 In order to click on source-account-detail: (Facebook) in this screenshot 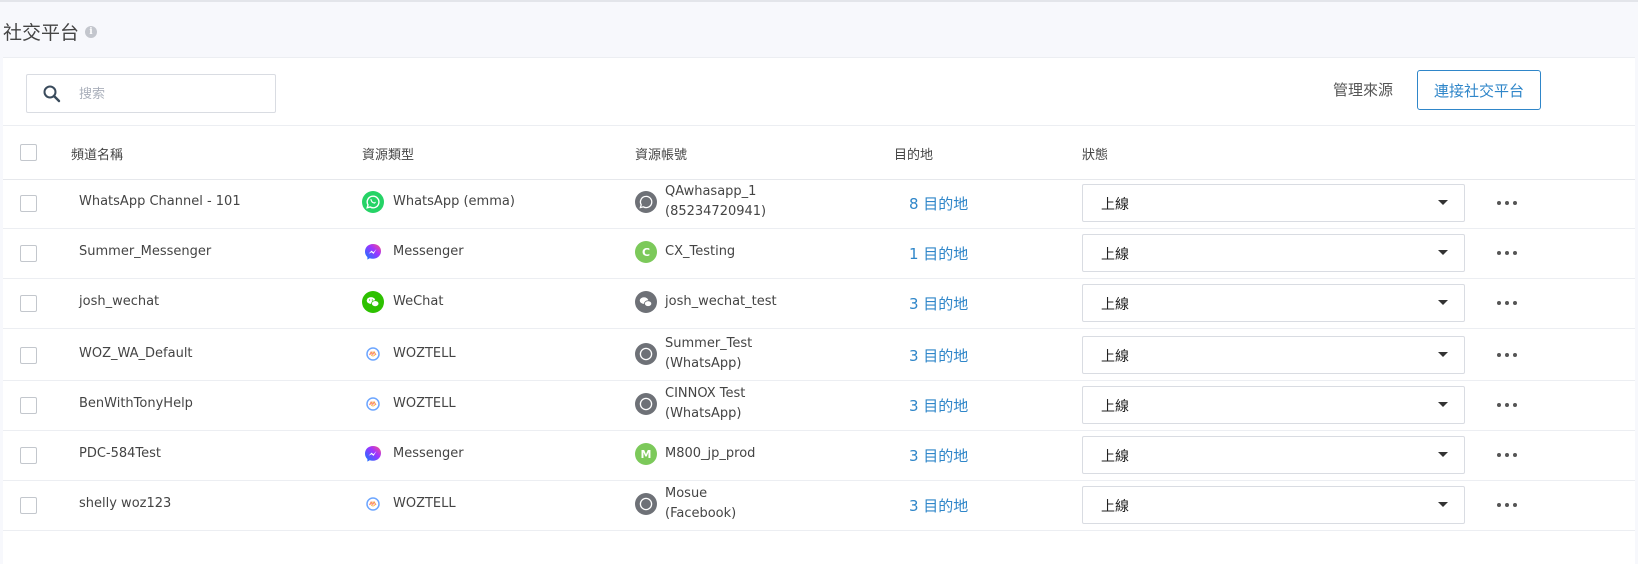, I will do `click(701, 513)`.